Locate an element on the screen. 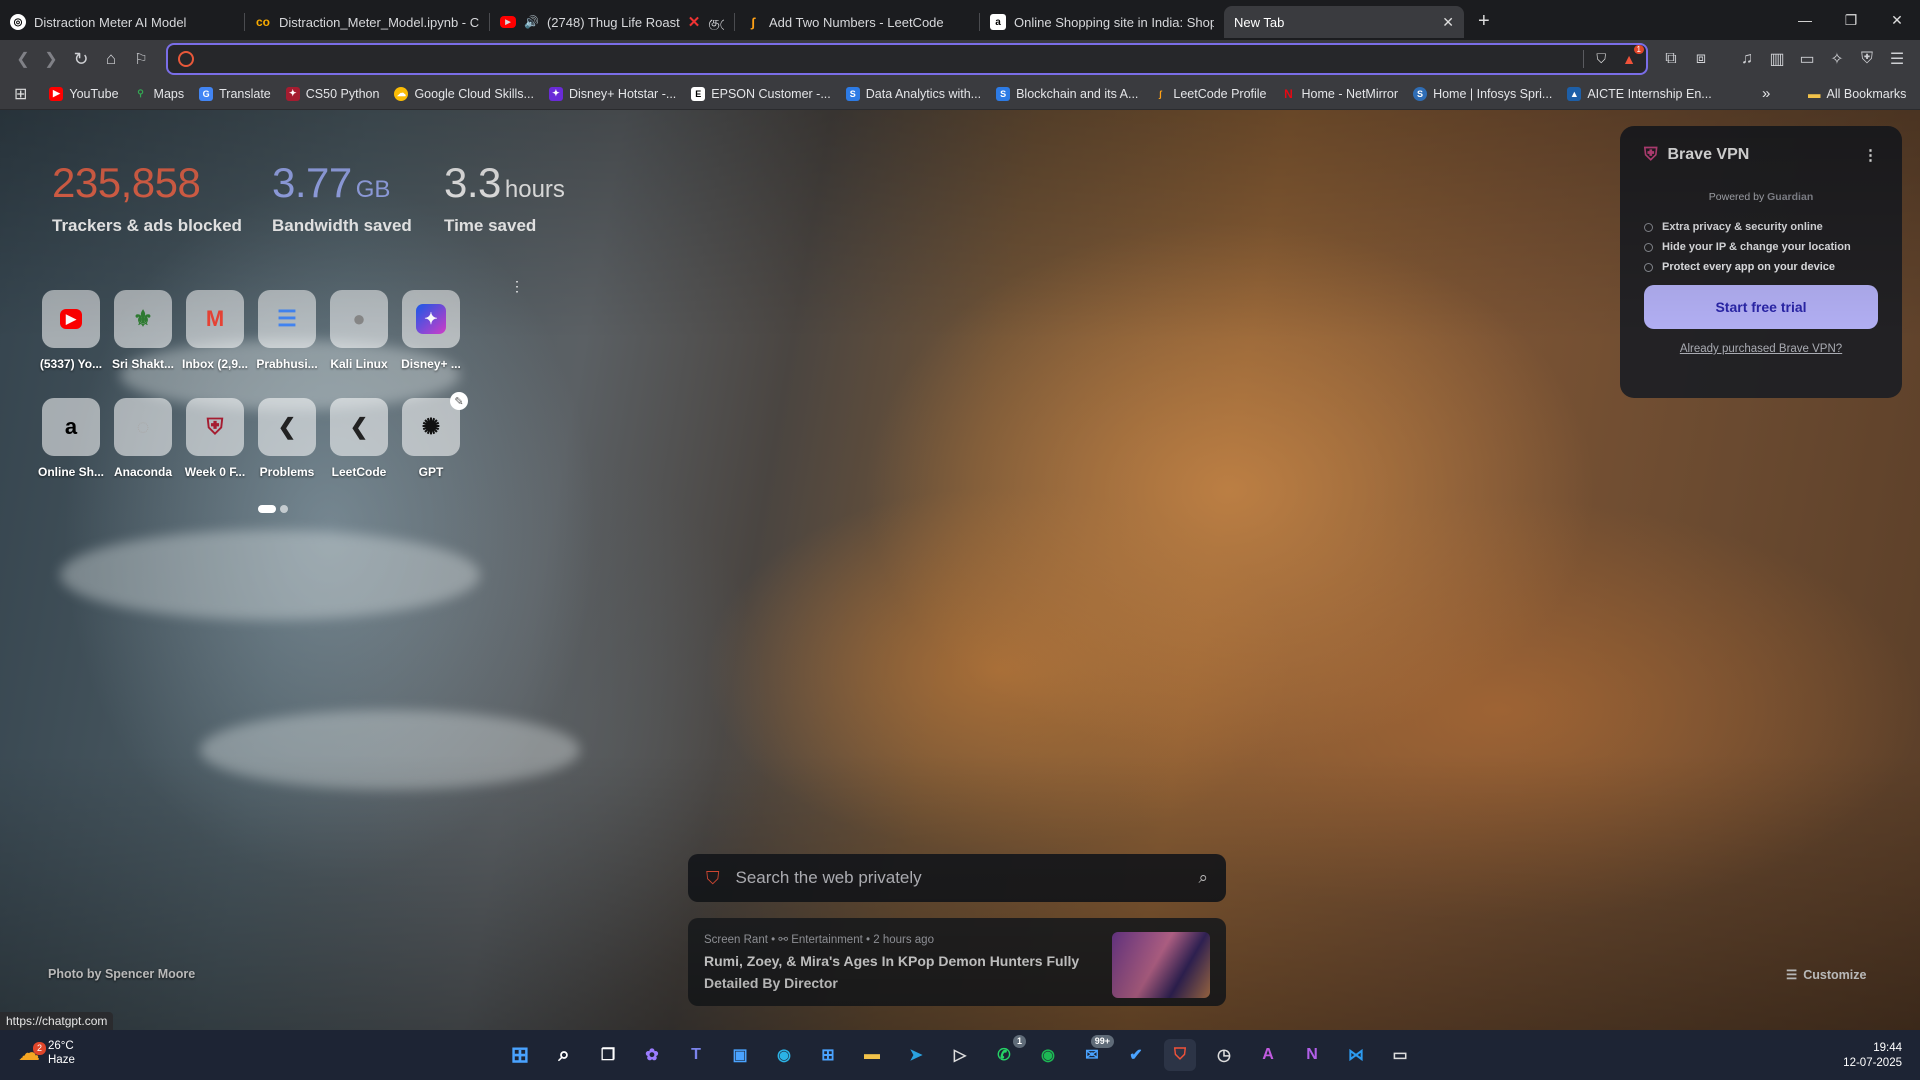  home-button: ⌂ is located at coordinates (111, 59).